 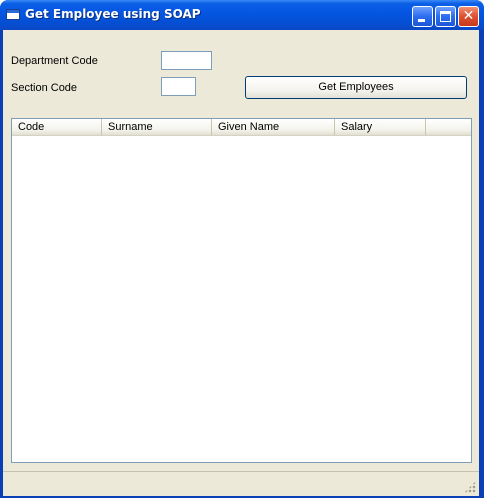 I want to click on close-button: ✕, so click(x=468, y=16).